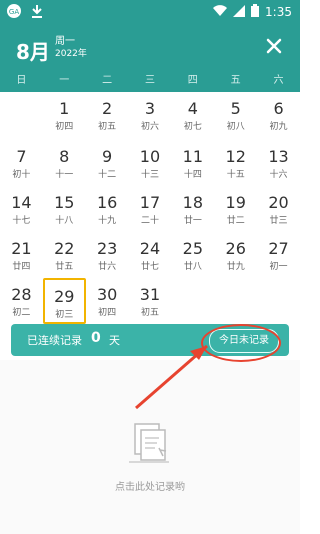  What do you see at coordinates (150, 12) in the screenshot?
I see `status-bar: GA 1:35` at bounding box center [150, 12].